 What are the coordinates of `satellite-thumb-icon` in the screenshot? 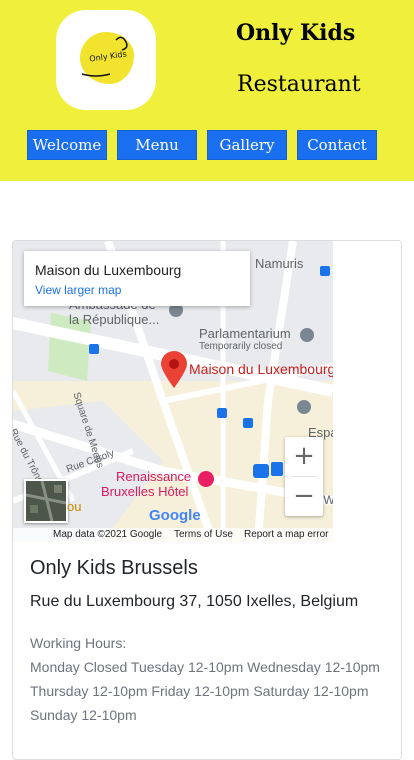 It's located at (46, 501).